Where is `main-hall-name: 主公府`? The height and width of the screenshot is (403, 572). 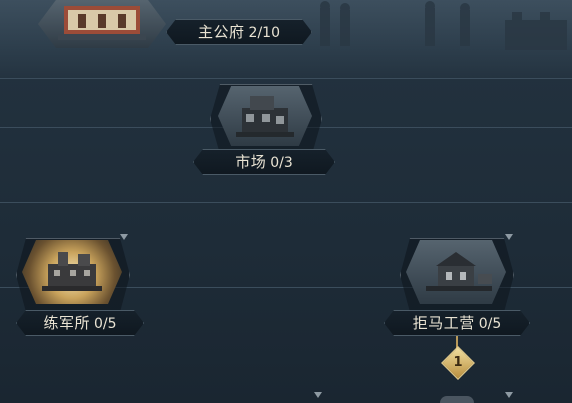
main-hall-name: 主公府 is located at coordinates (221, 32).